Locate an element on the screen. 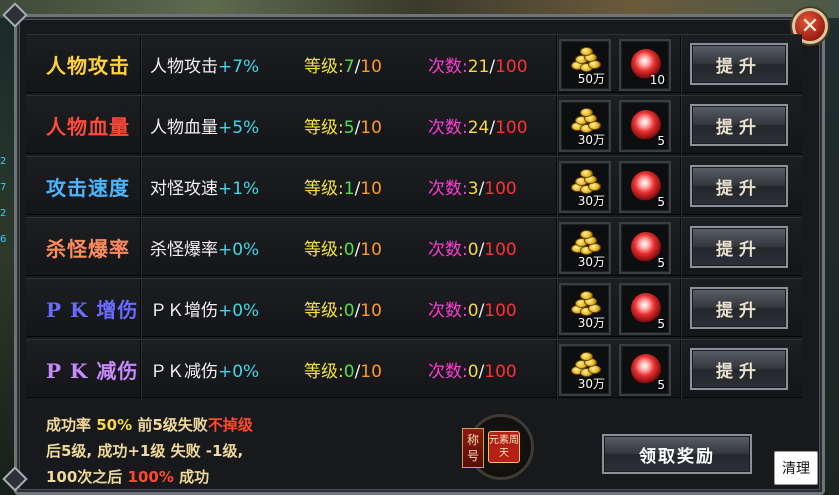 The height and width of the screenshot is (495, 839). count-current: 0 is located at coordinates (473, 250).